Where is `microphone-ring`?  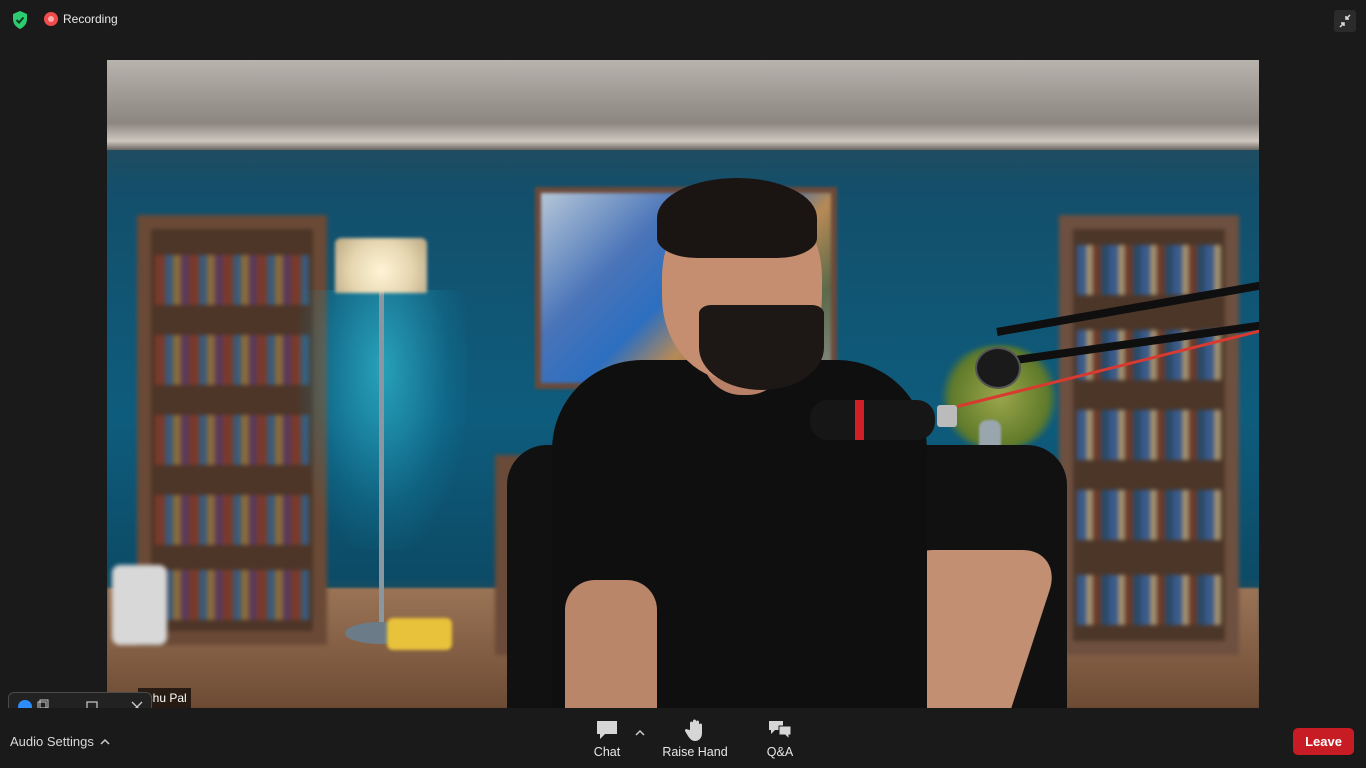 microphone-ring is located at coordinates (859, 420).